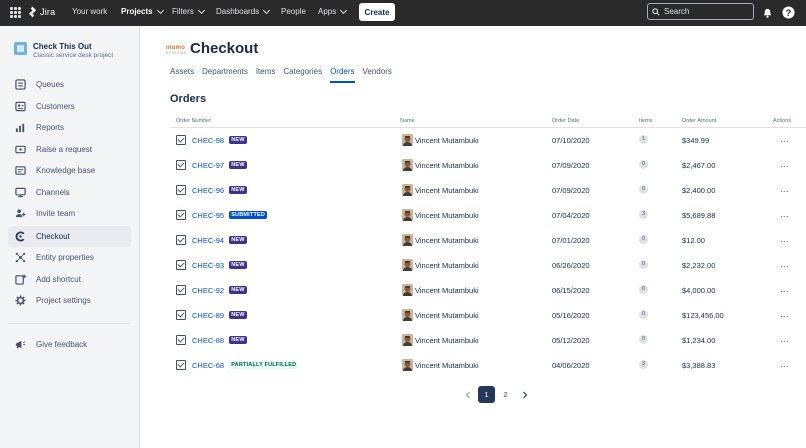  I want to click on nav-people: People, so click(293, 11).